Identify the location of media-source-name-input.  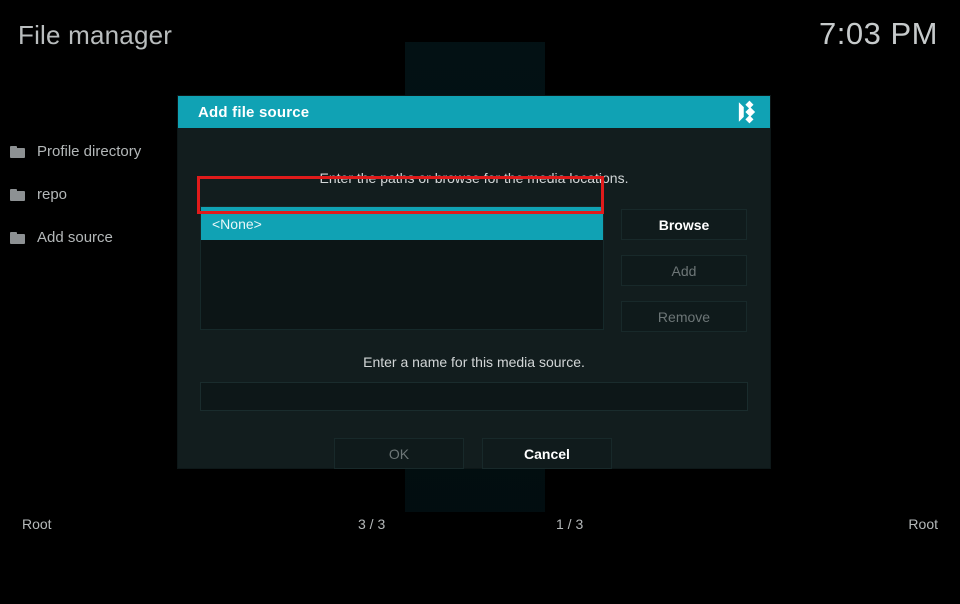
(474, 396).